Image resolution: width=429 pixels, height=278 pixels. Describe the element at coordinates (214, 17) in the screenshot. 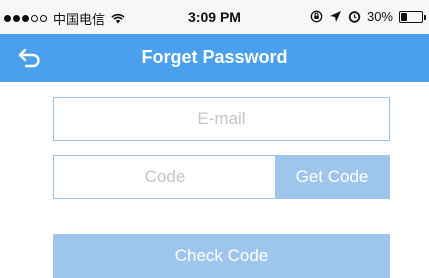

I see `status-bar: 中国电信 3:09 PM 30%` at that location.